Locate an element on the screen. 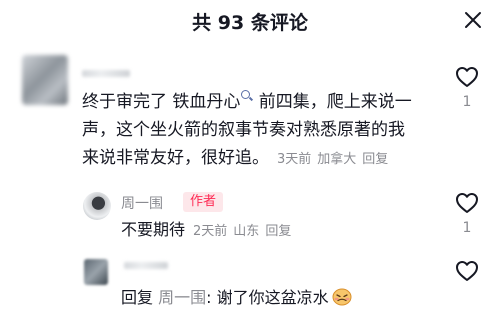 This screenshot has width=500, height=319. comment-location: 加拿大 is located at coordinates (337, 159).